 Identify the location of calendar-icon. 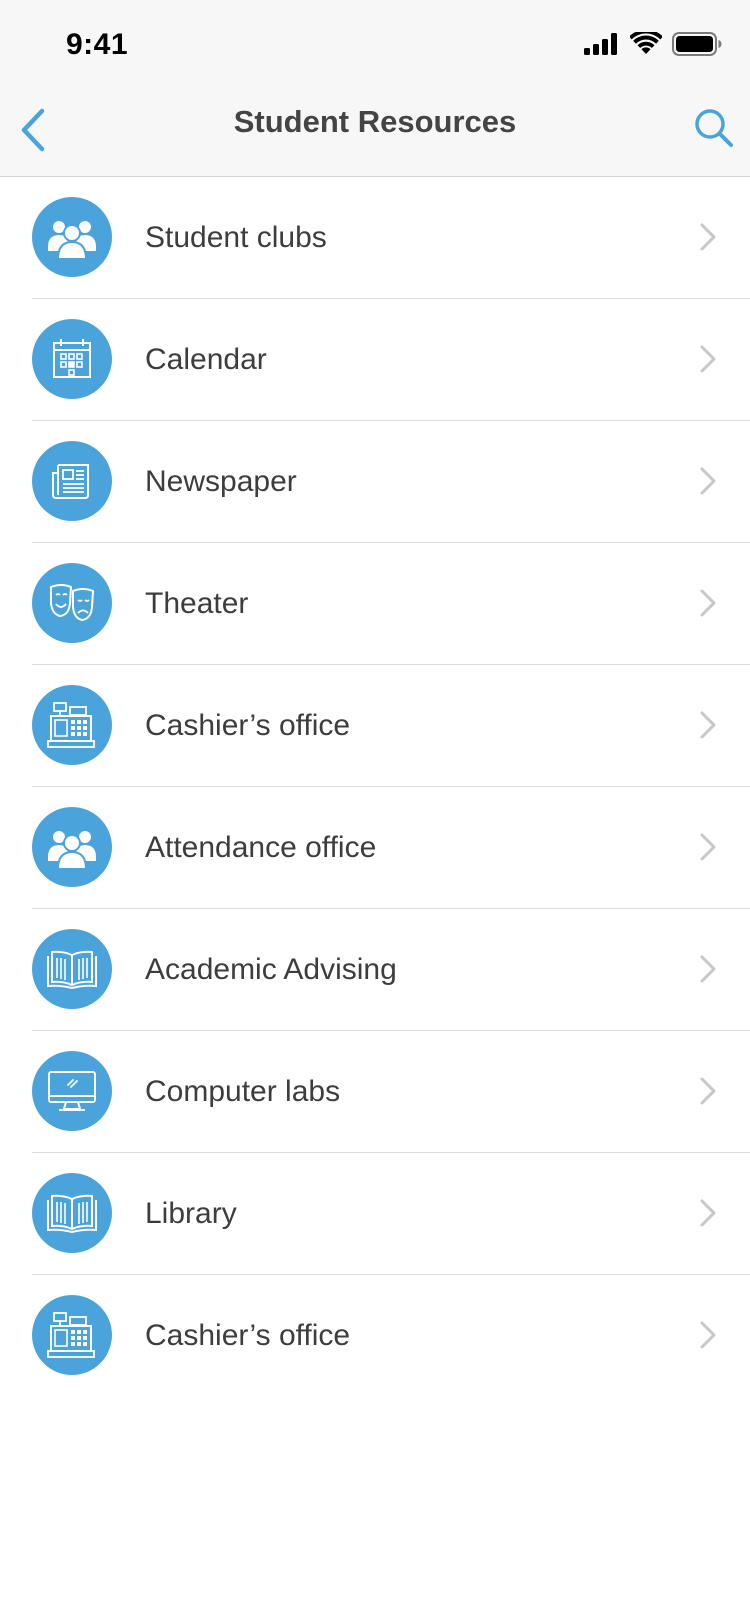
(72, 359).